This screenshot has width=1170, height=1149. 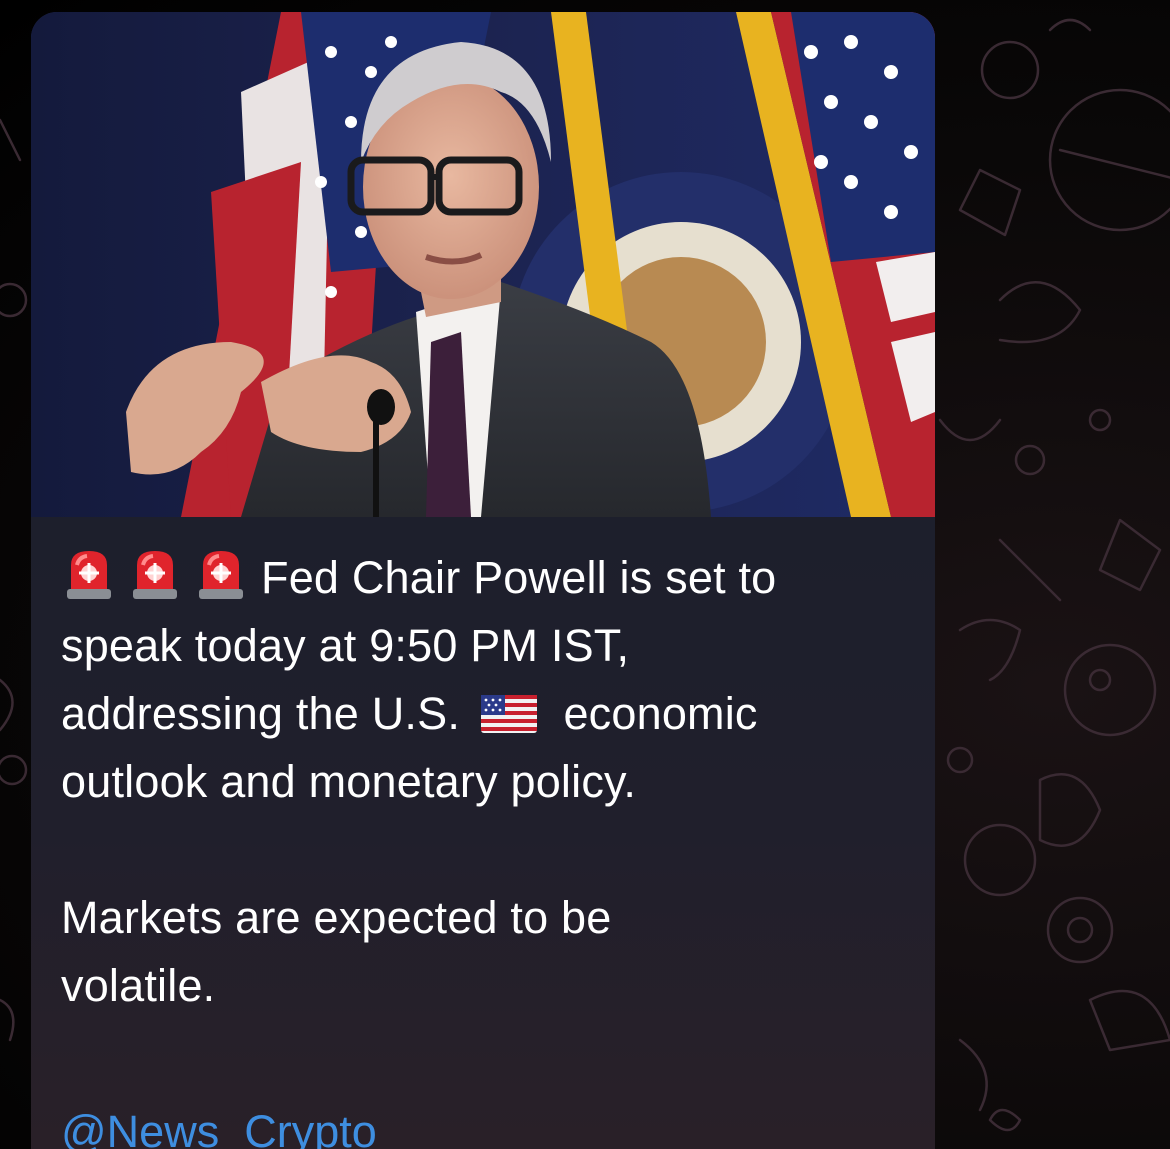 What do you see at coordinates (336, 917) in the screenshot?
I see `caption-line: Markets are expected to be` at bounding box center [336, 917].